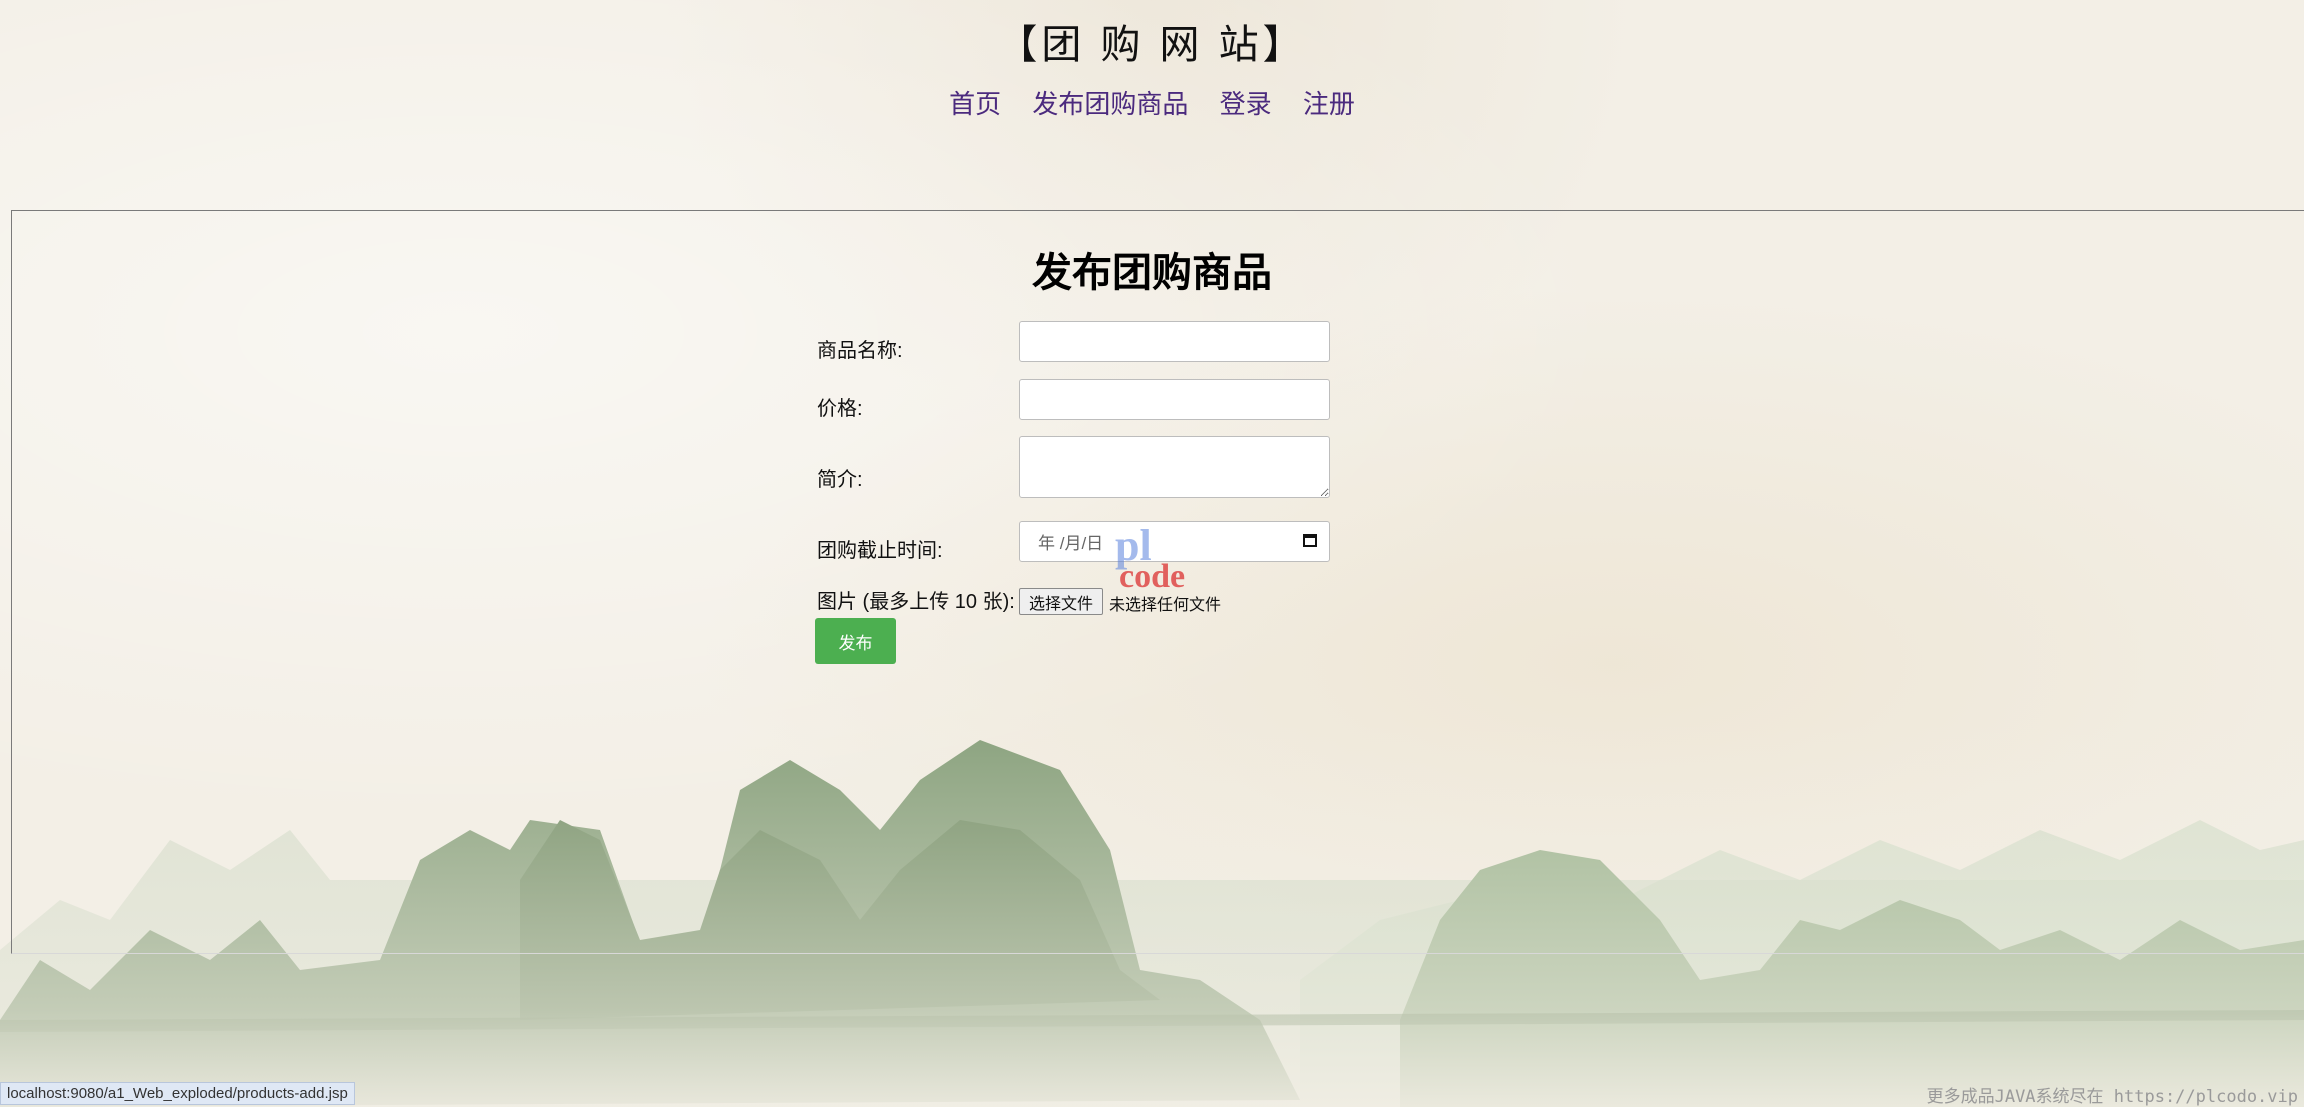 This screenshot has width=2304, height=1107. Describe the element at coordinates (855, 641) in the screenshot. I see `submit-button: 发布` at that location.